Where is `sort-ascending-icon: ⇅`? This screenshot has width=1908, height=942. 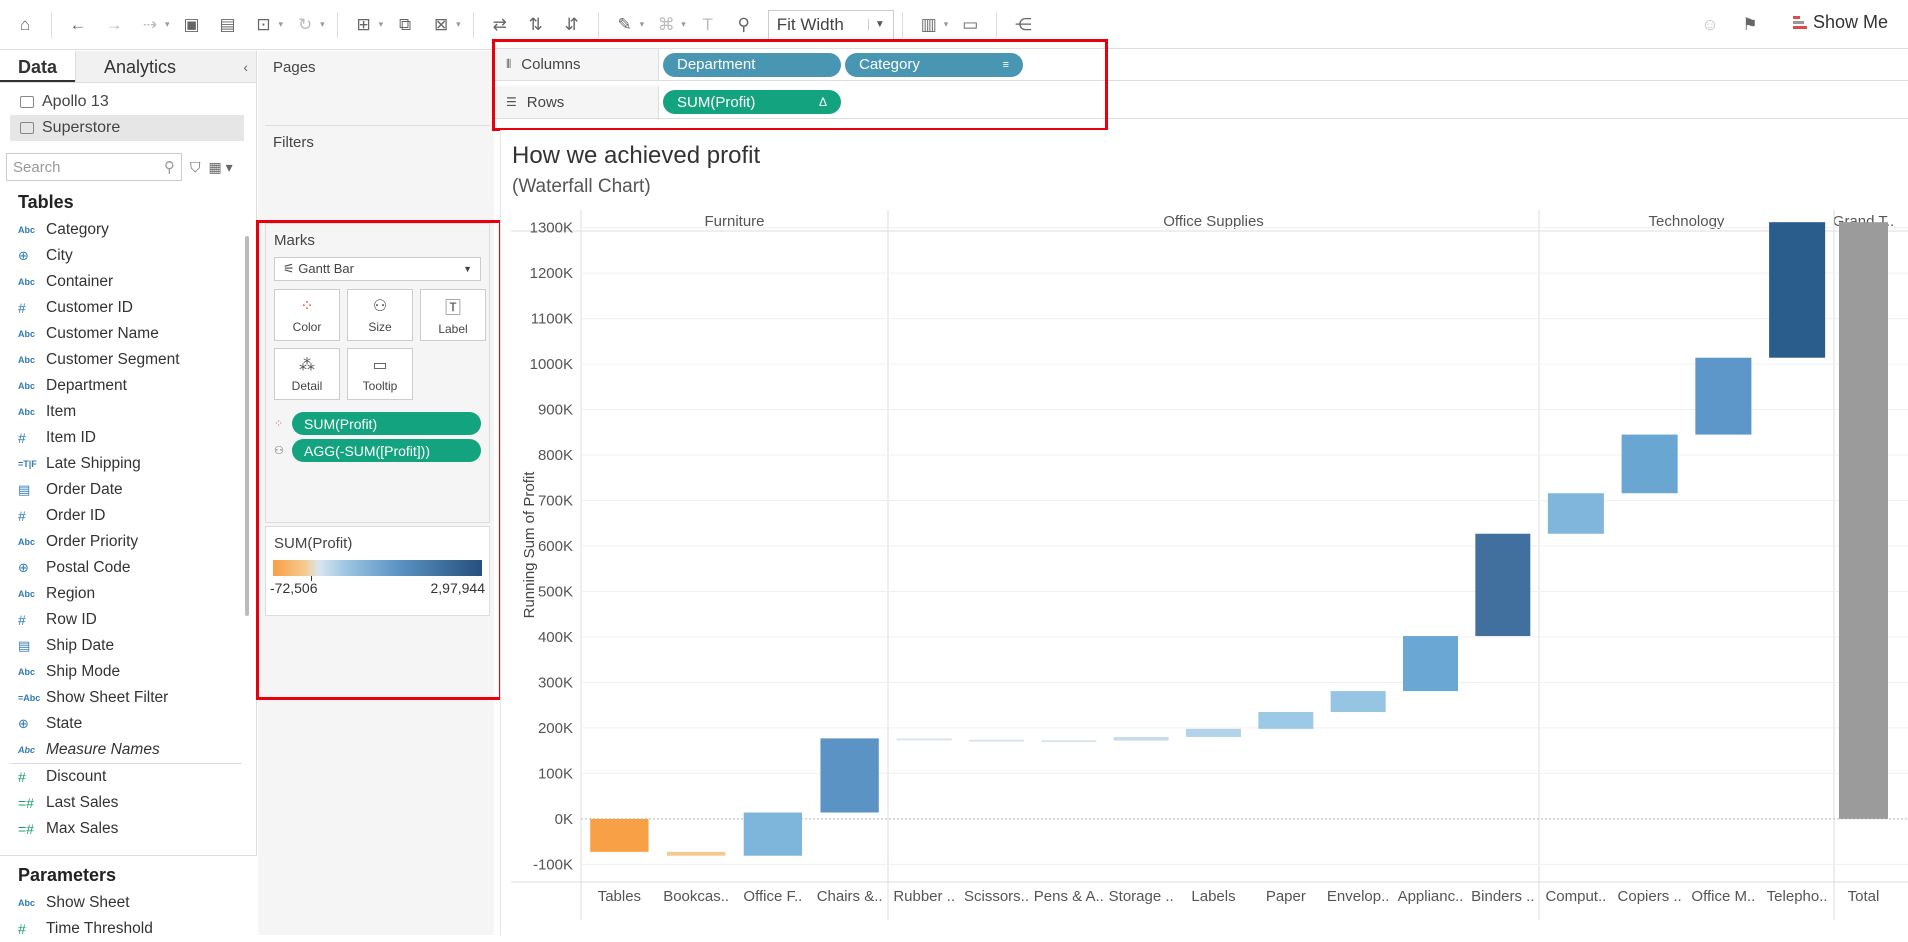 sort-ascending-icon: ⇅ is located at coordinates (536, 25).